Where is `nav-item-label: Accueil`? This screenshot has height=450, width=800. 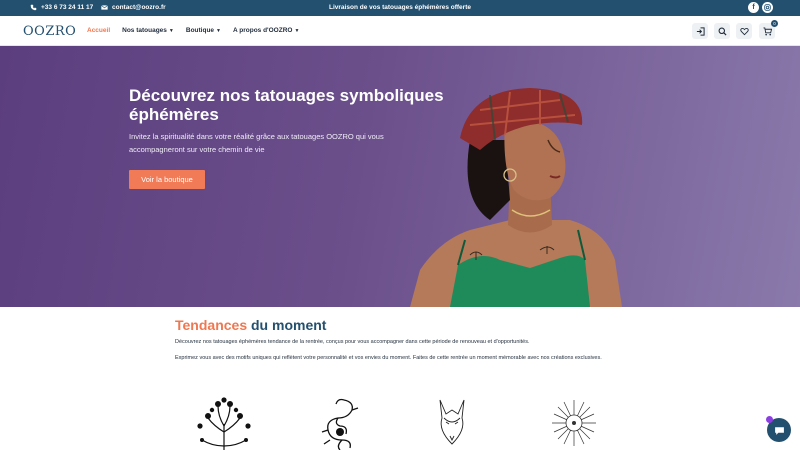 nav-item-label: Accueil is located at coordinates (99, 30).